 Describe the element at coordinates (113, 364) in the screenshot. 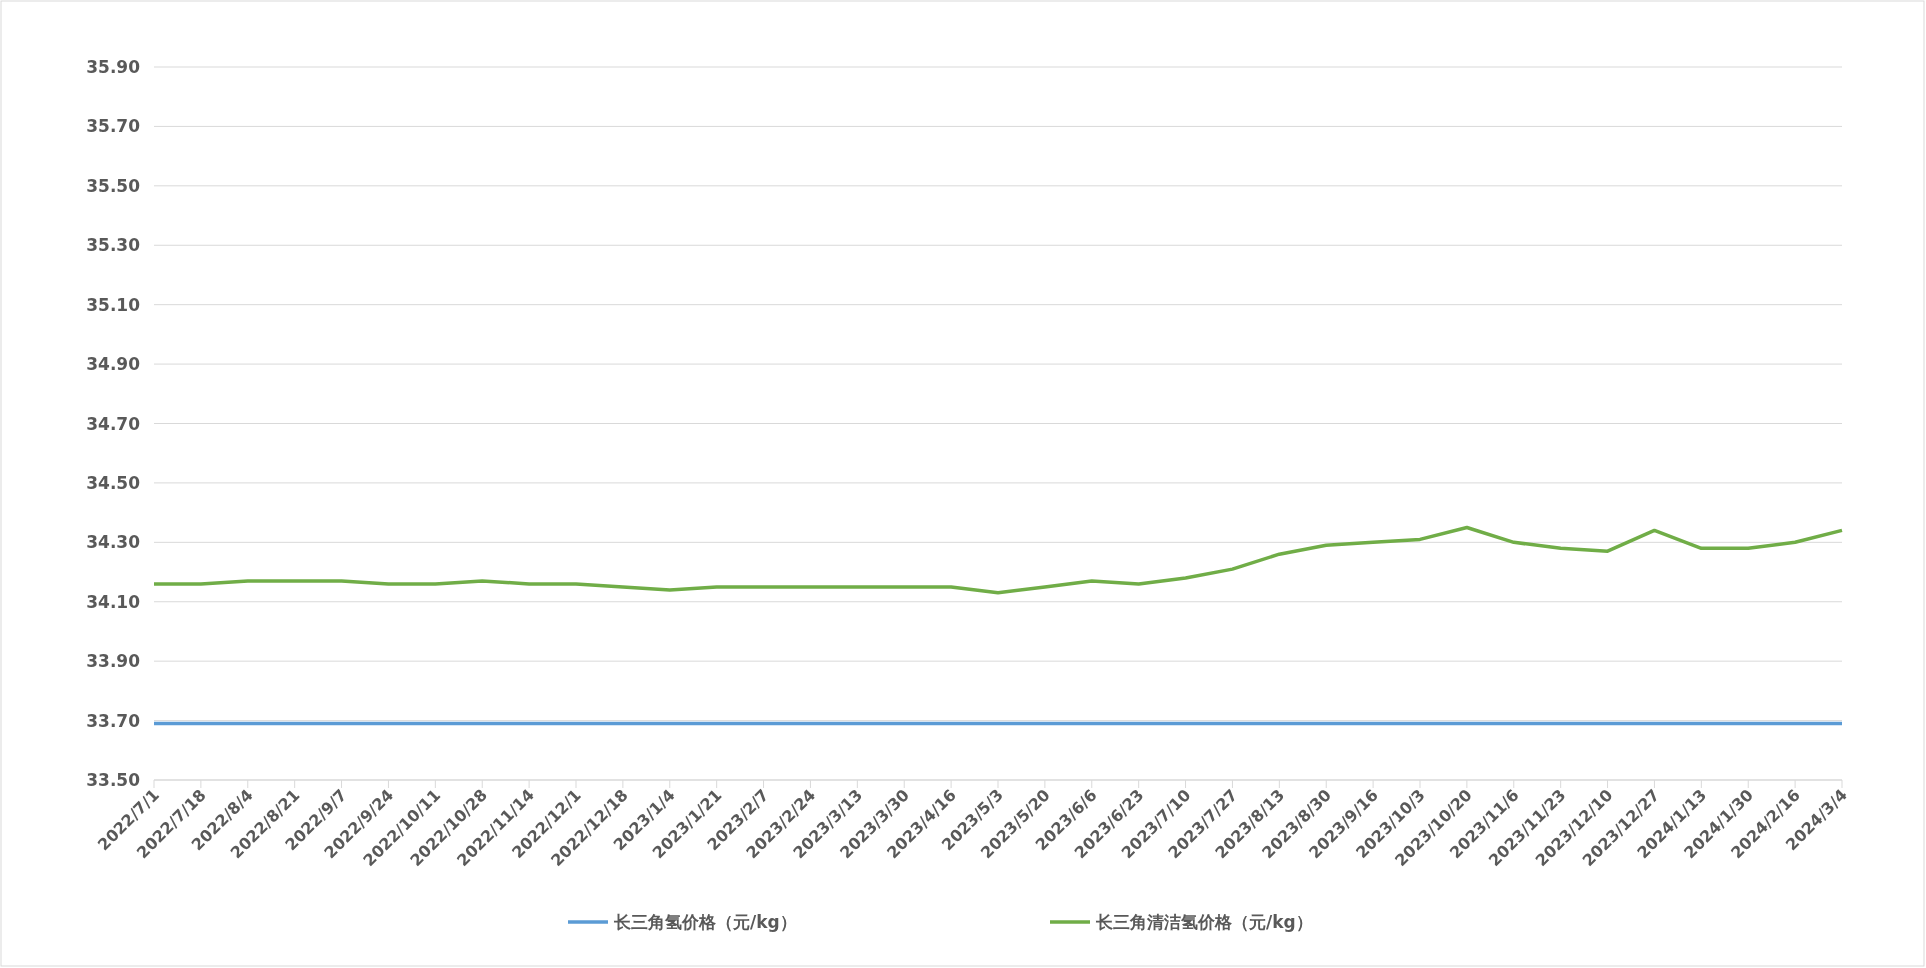

I see `y-tick-label: 34.90` at that location.